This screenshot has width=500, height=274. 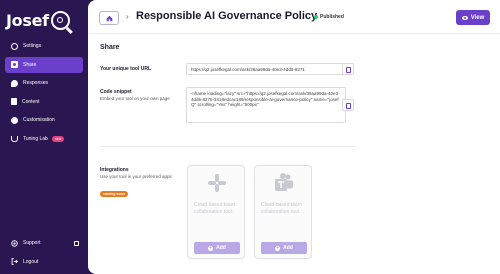 I want to click on josef-q-logo: Josef, so click(x=38, y=20).